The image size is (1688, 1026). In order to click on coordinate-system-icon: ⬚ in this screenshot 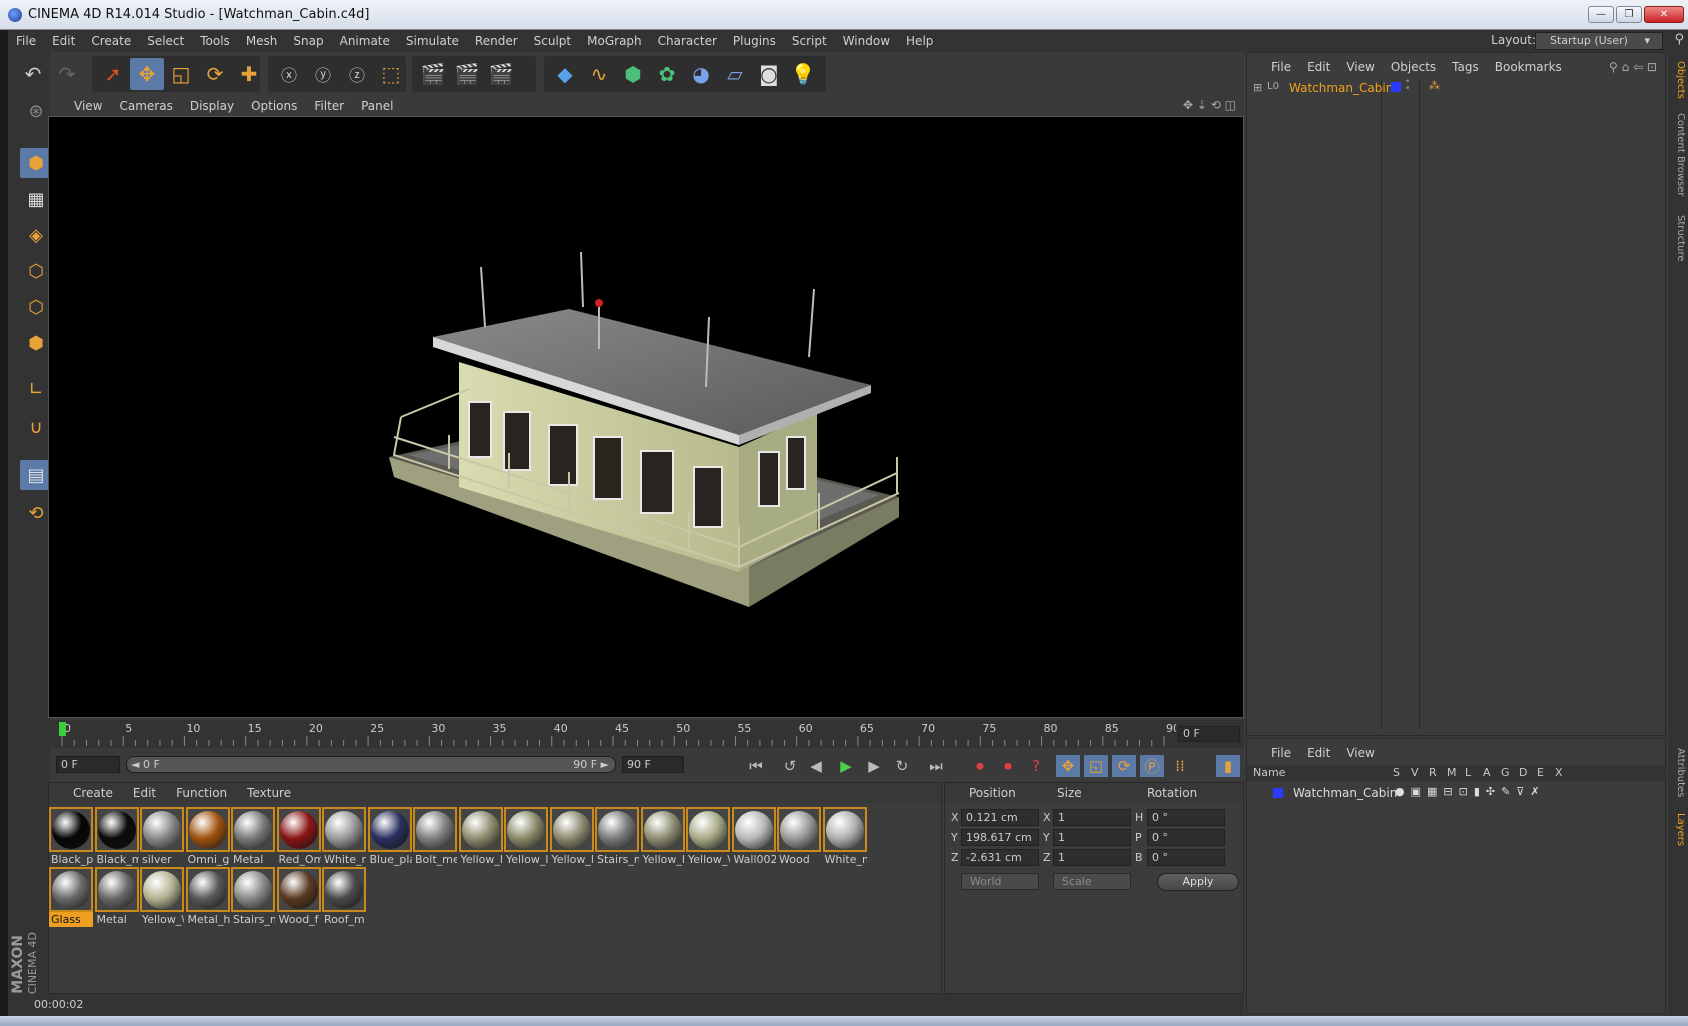, I will do `click(391, 74)`.